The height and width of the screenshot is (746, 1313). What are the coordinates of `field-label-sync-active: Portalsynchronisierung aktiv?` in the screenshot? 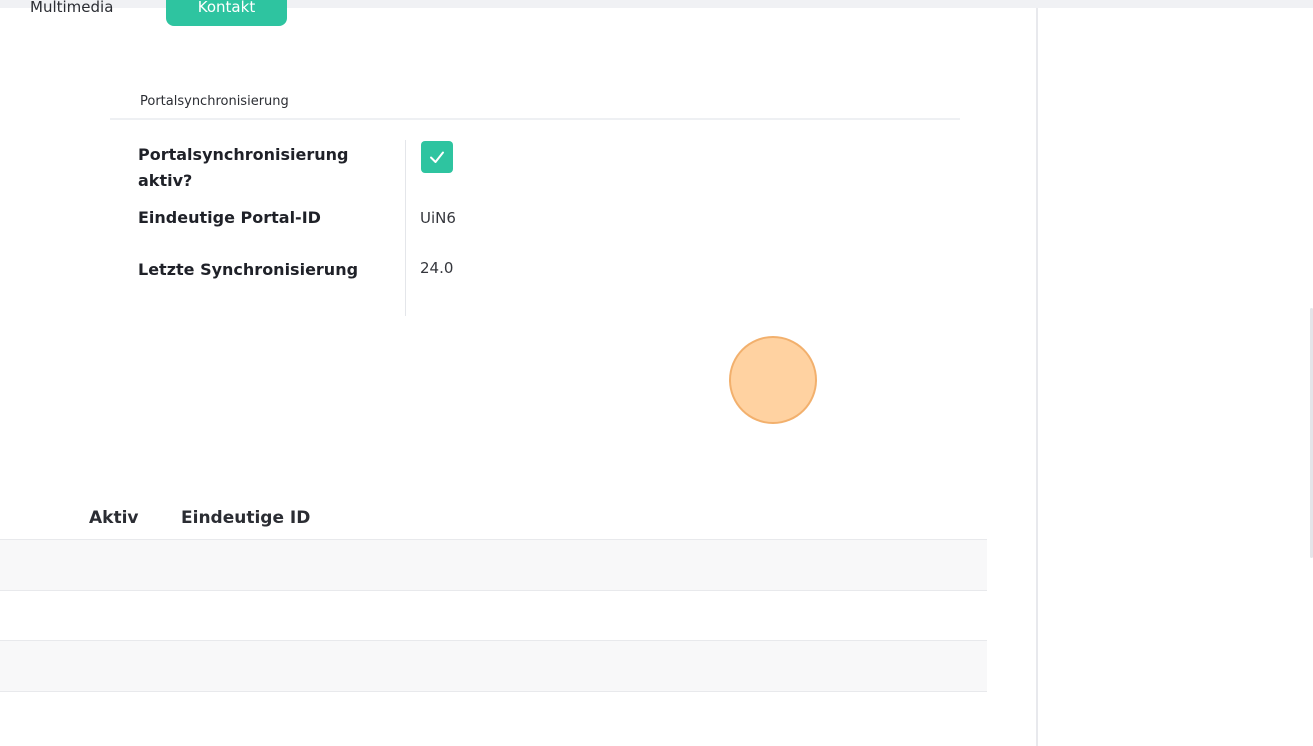 It's located at (243, 167).